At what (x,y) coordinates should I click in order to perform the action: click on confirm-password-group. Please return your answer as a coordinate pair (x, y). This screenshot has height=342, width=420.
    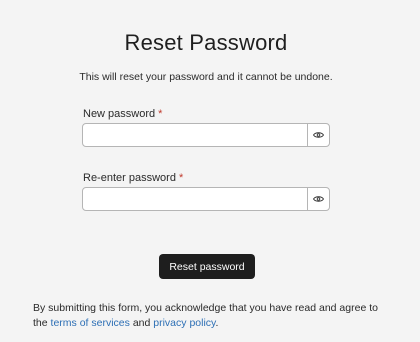
    Looking at the image, I should click on (206, 199).